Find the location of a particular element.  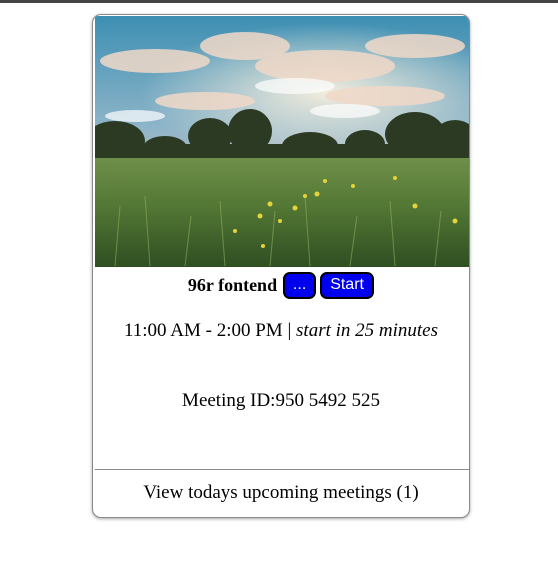

meeting-header: 96r fontend ... Start is located at coordinates (281, 285).